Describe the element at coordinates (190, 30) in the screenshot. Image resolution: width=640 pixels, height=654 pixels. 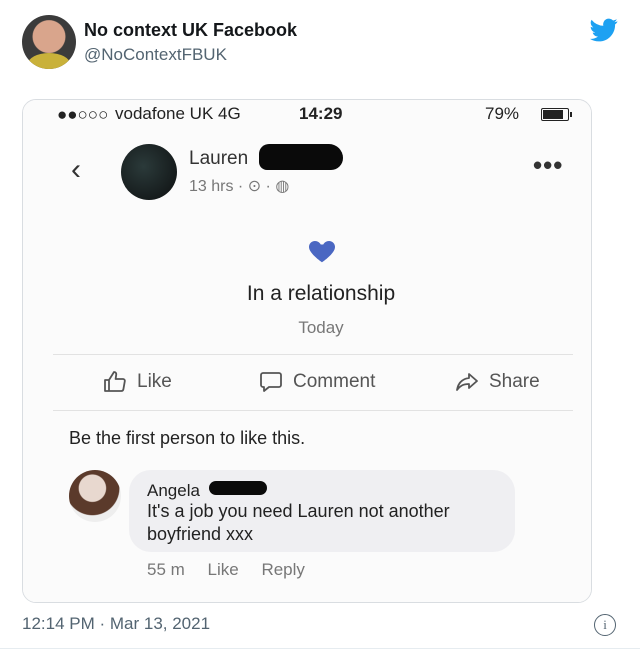
I see `display-name: No context UK Facebook` at that location.